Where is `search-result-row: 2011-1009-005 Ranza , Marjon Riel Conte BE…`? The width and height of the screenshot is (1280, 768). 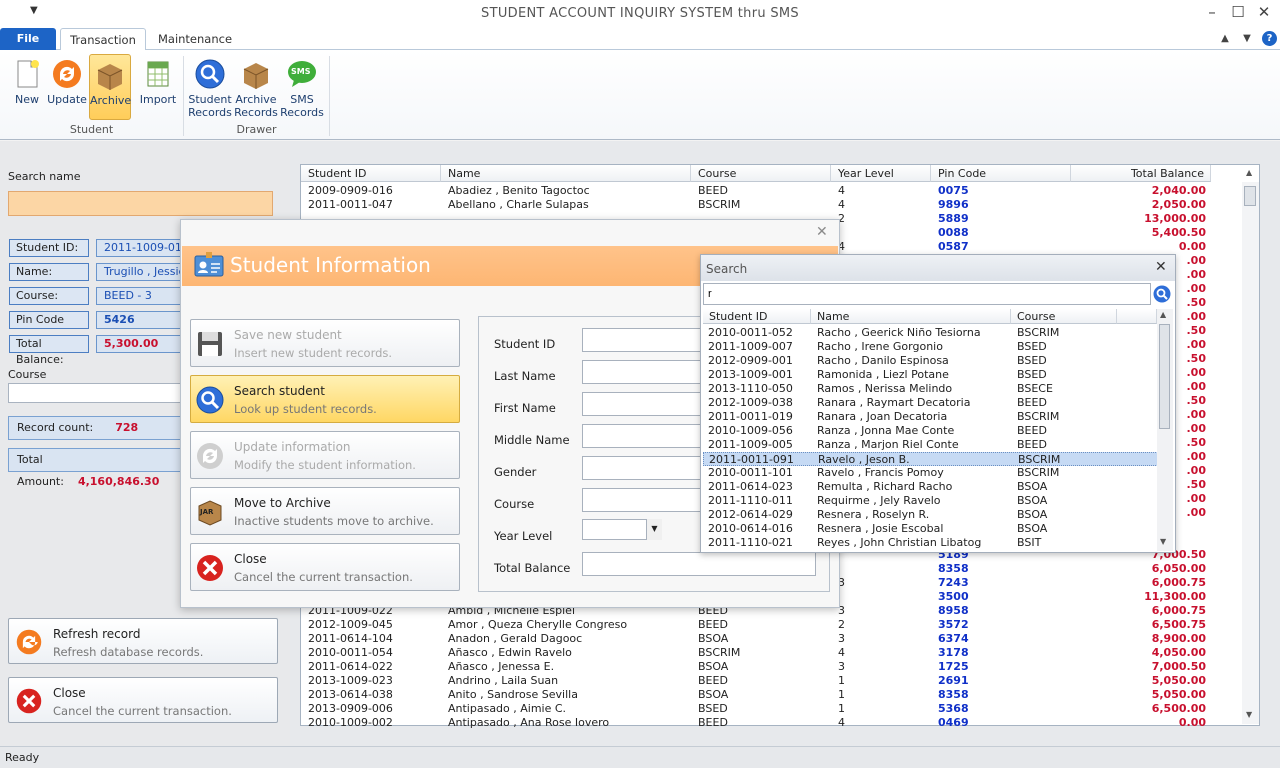 search-result-row: 2011-1009-005 Ranza , Marjon Riel Conte BE… is located at coordinates (930, 445).